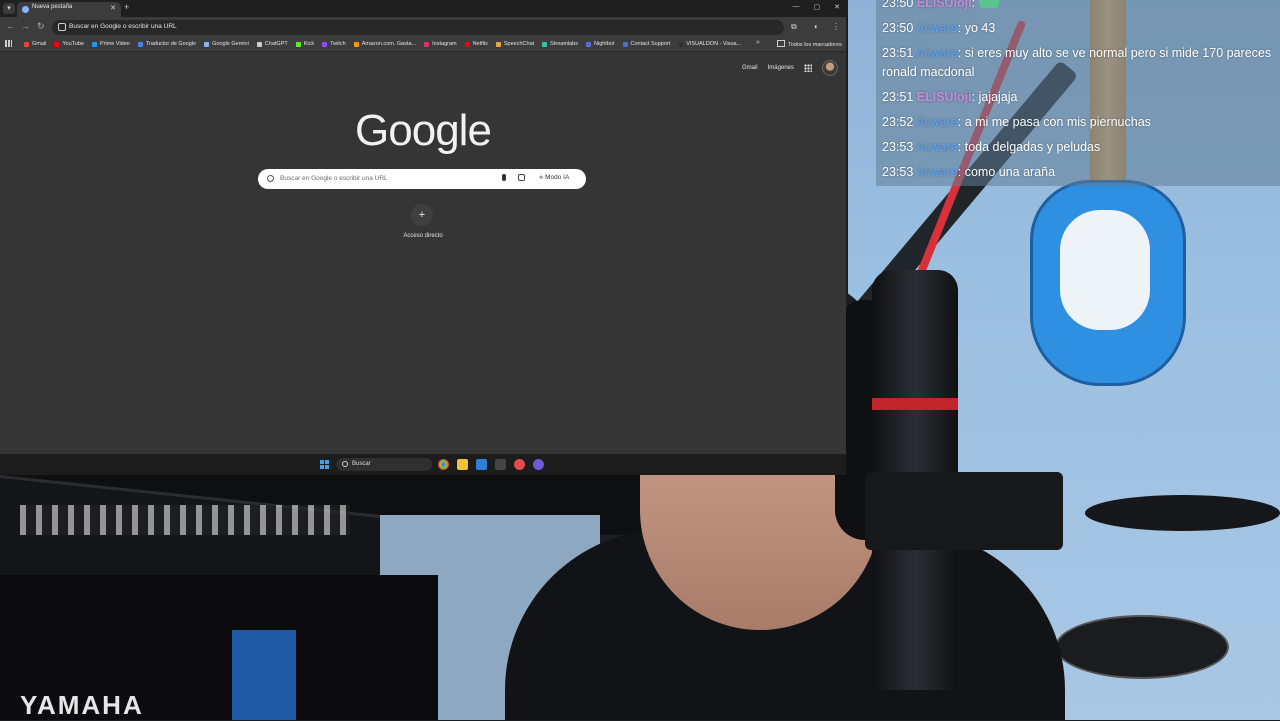 Image resolution: width=1280 pixels, height=721 pixels. Describe the element at coordinates (418, 27) in the screenshot. I see `address-bar: Buscar en Google o escribir una URL` at that location.